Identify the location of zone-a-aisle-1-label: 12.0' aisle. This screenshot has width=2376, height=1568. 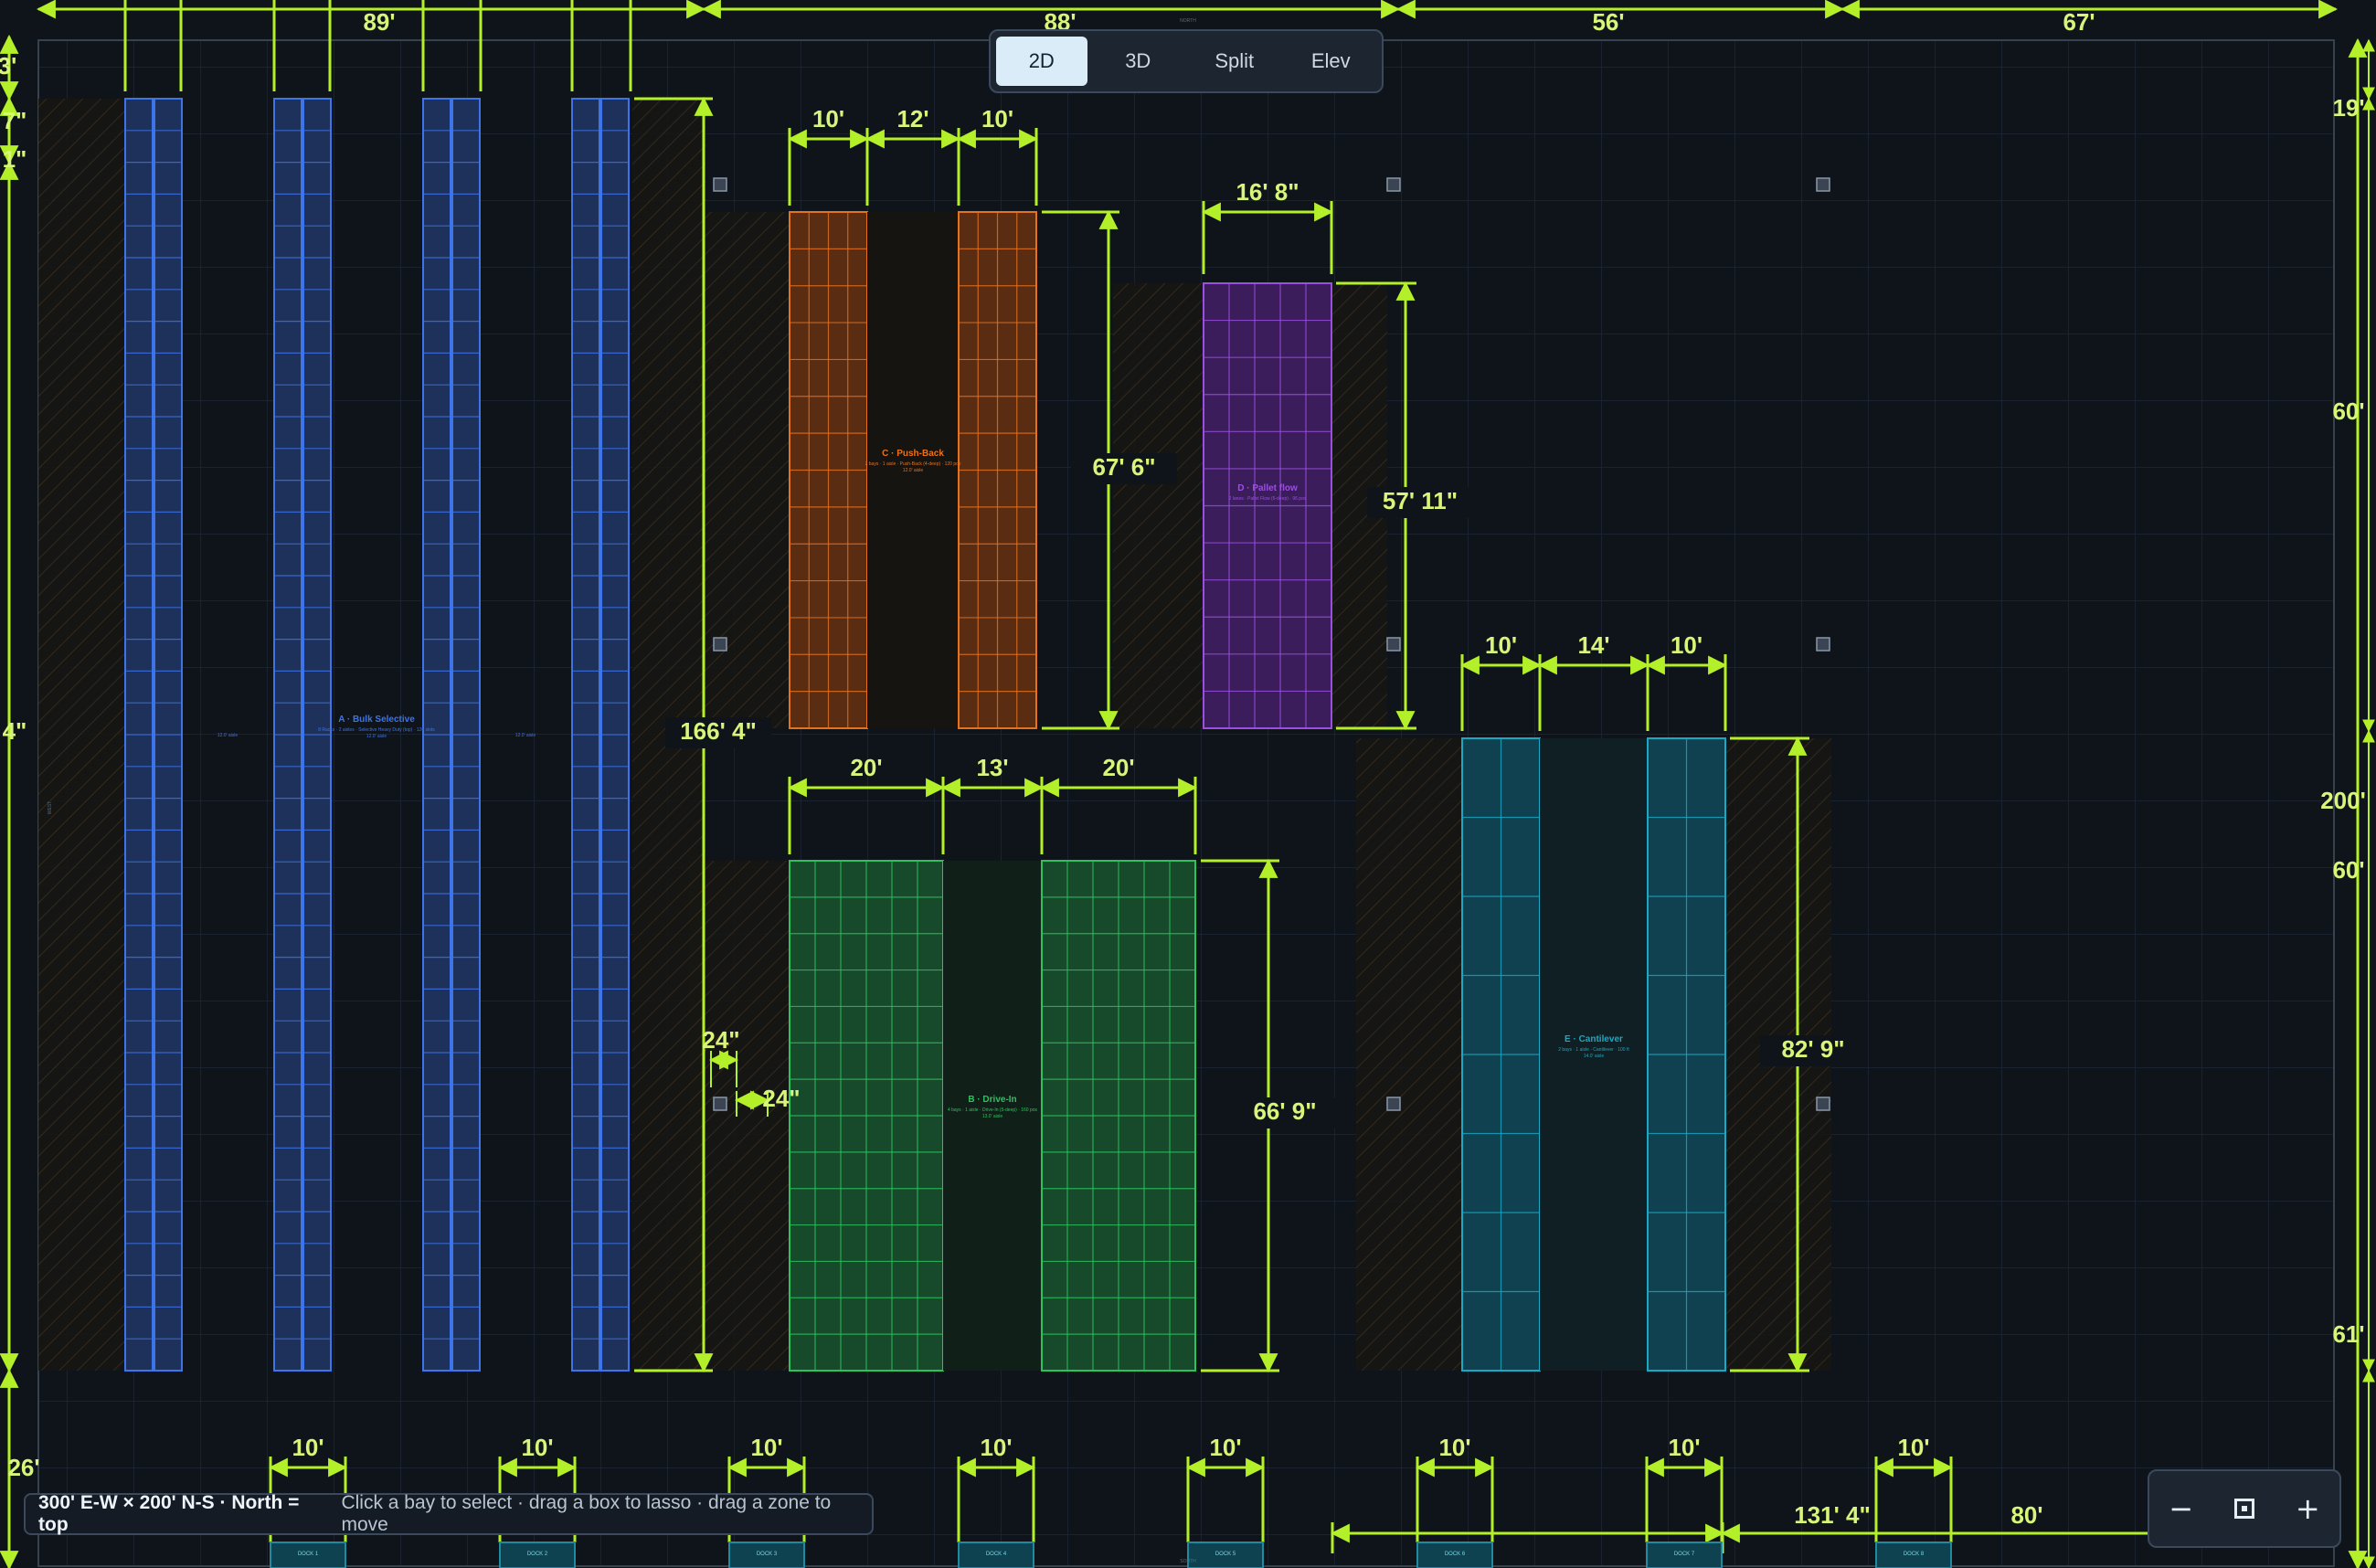
(228, 736).